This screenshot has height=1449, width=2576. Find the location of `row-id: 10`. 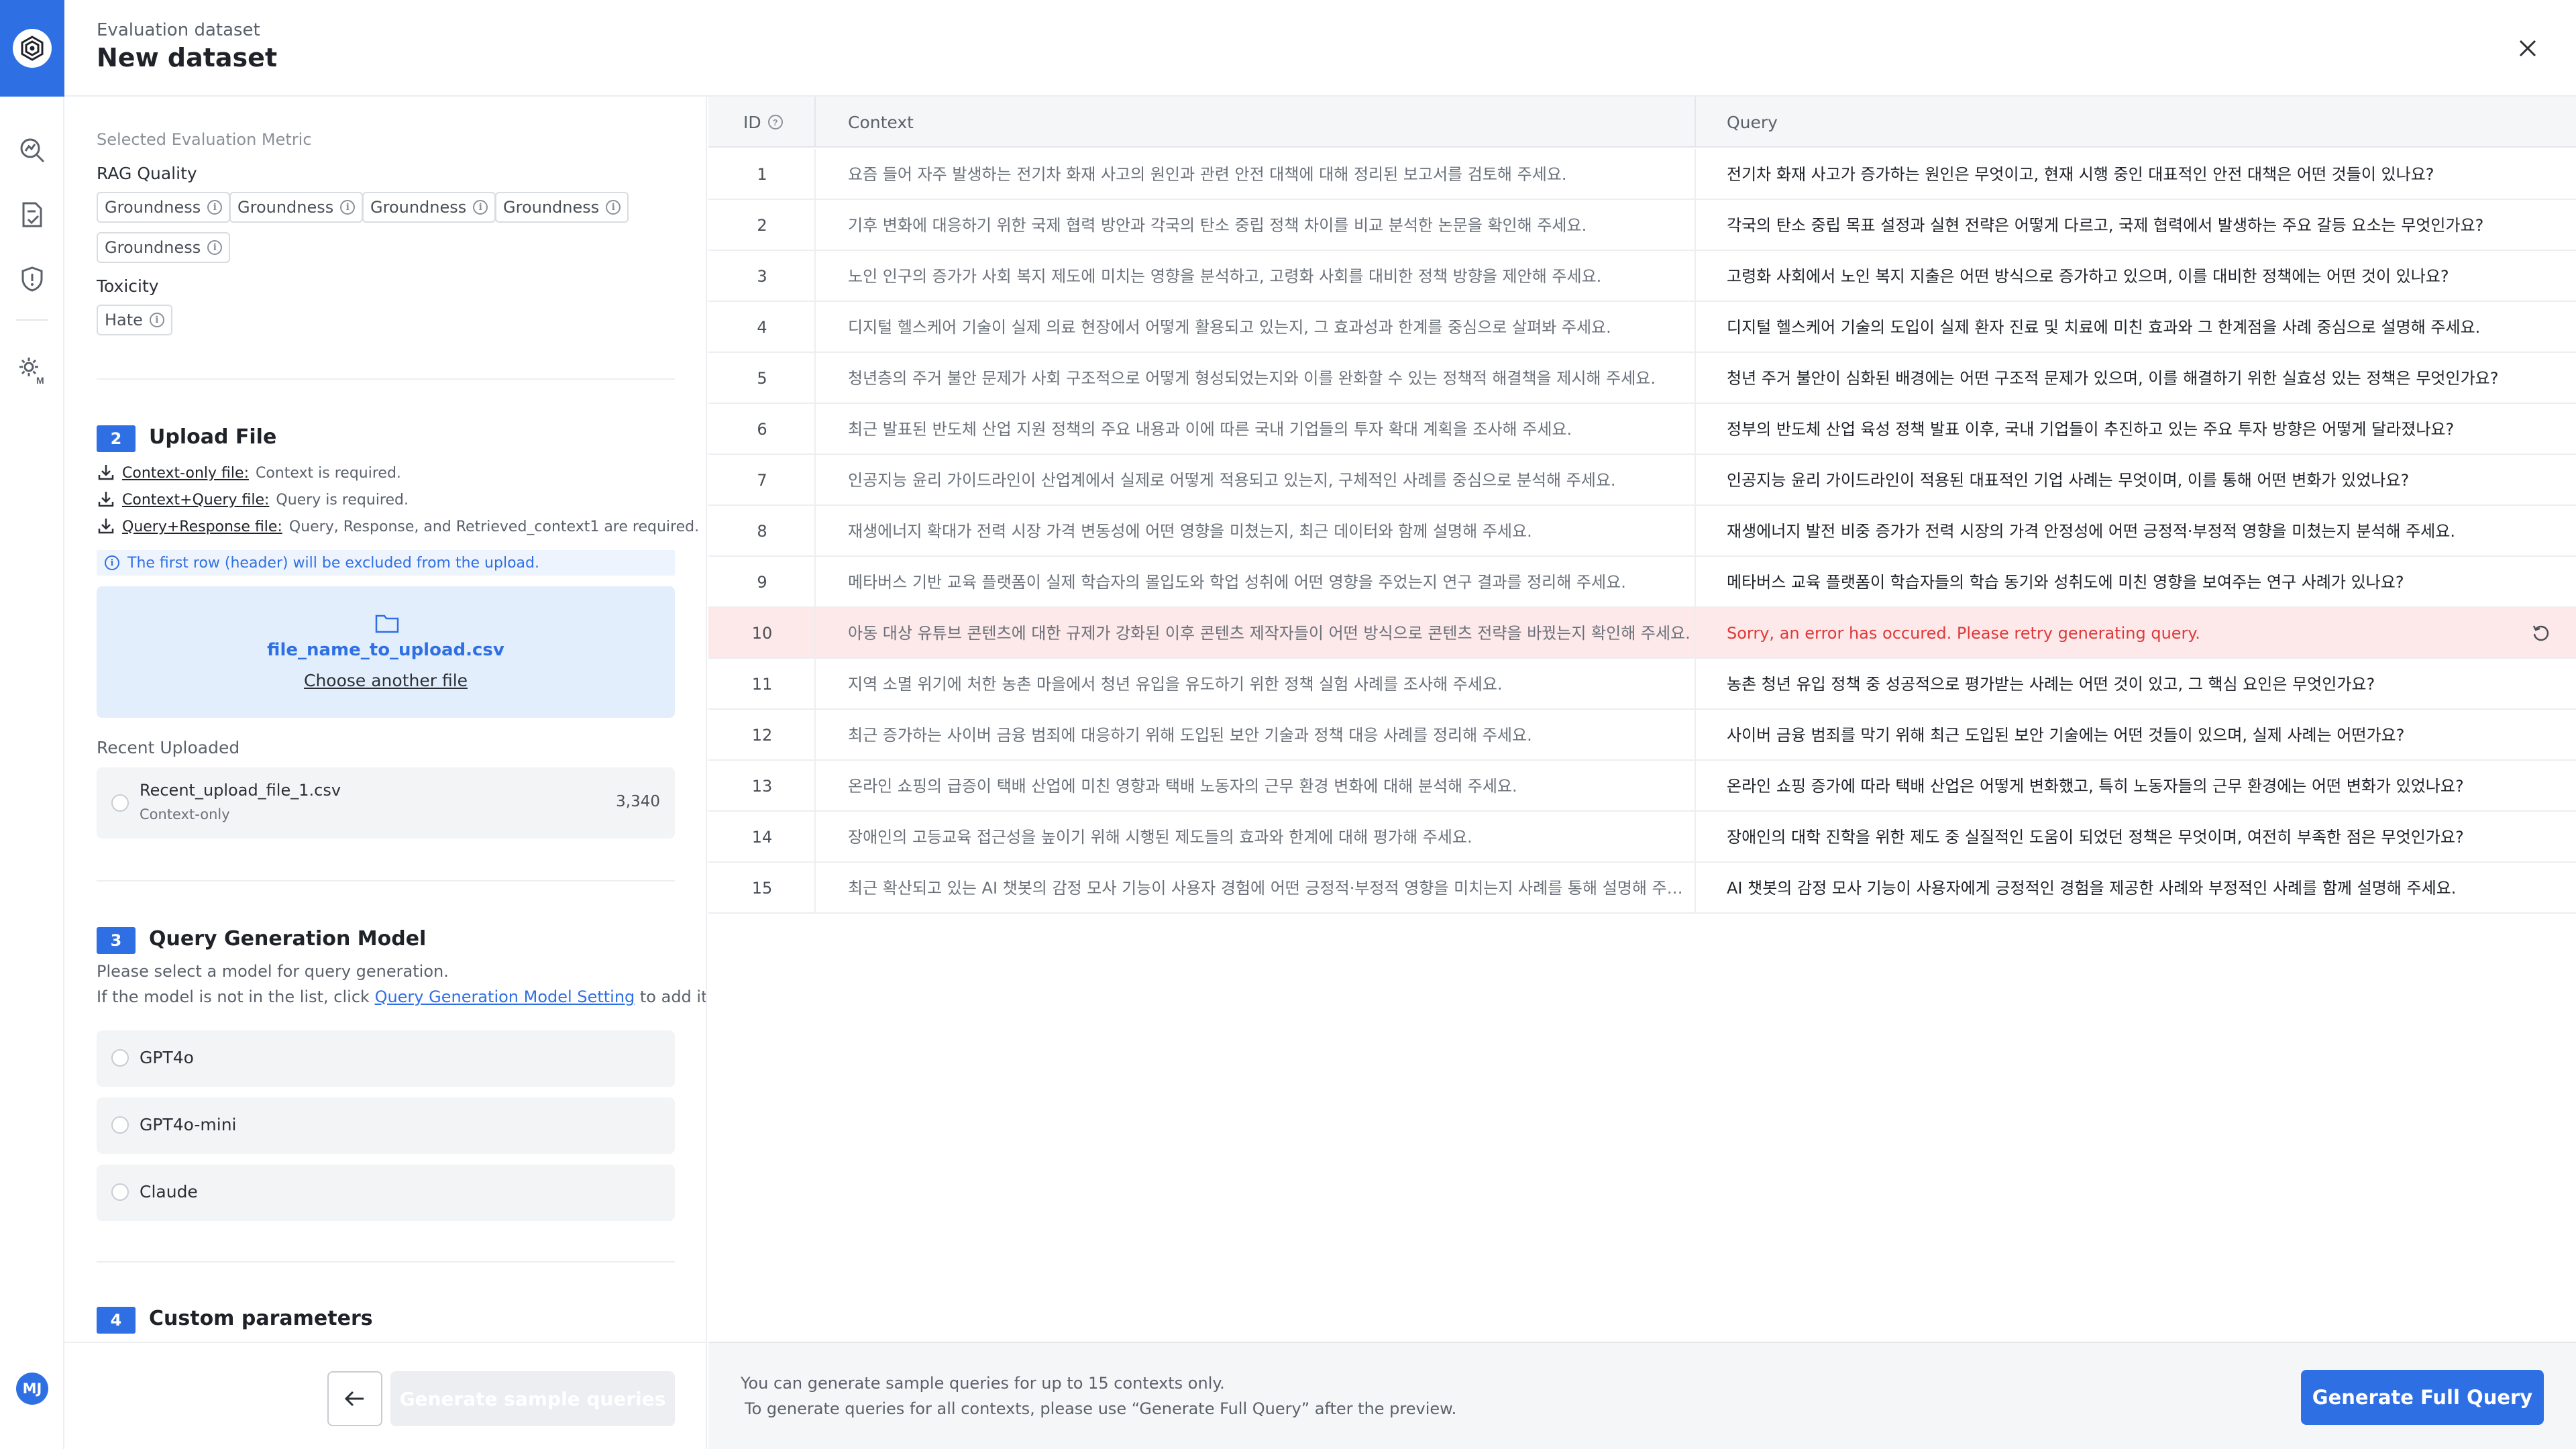

row-id: 10 is located at coordinates (762, 633).